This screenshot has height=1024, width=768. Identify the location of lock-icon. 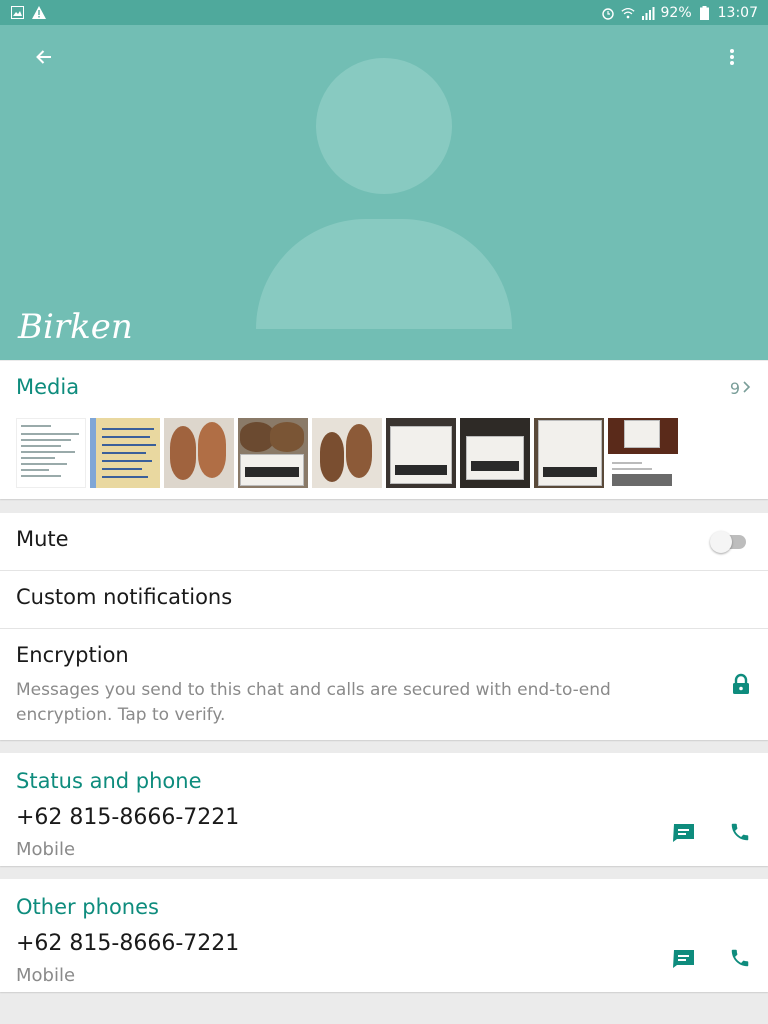
(741, 684).